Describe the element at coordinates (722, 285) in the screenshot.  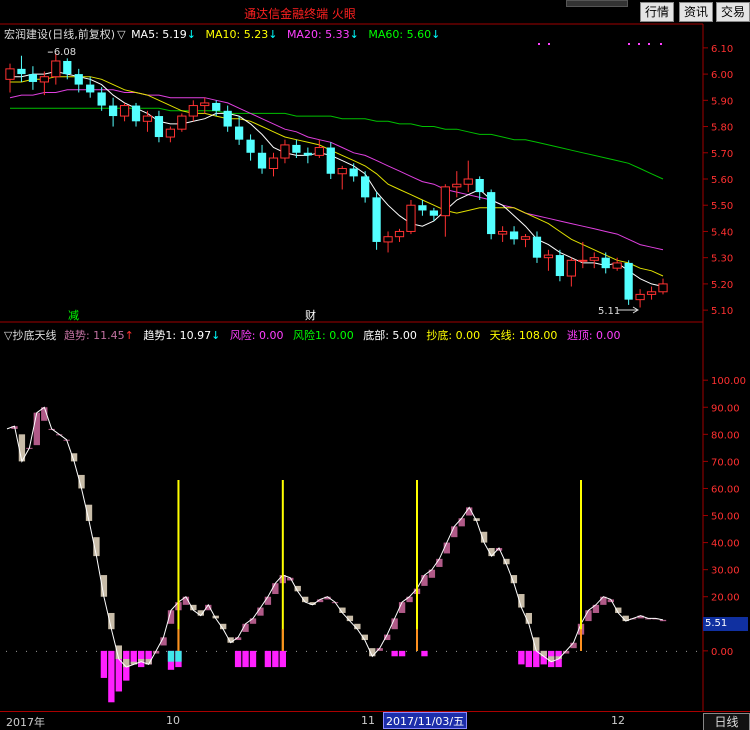
I see `main-y-tick-label: 5.20` at that location.